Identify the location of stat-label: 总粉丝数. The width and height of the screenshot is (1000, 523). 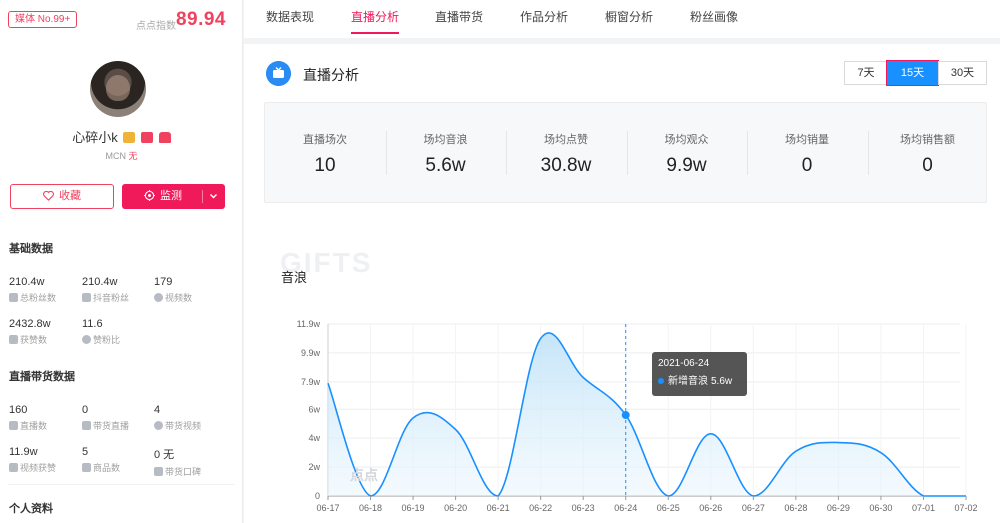
(38, 298).